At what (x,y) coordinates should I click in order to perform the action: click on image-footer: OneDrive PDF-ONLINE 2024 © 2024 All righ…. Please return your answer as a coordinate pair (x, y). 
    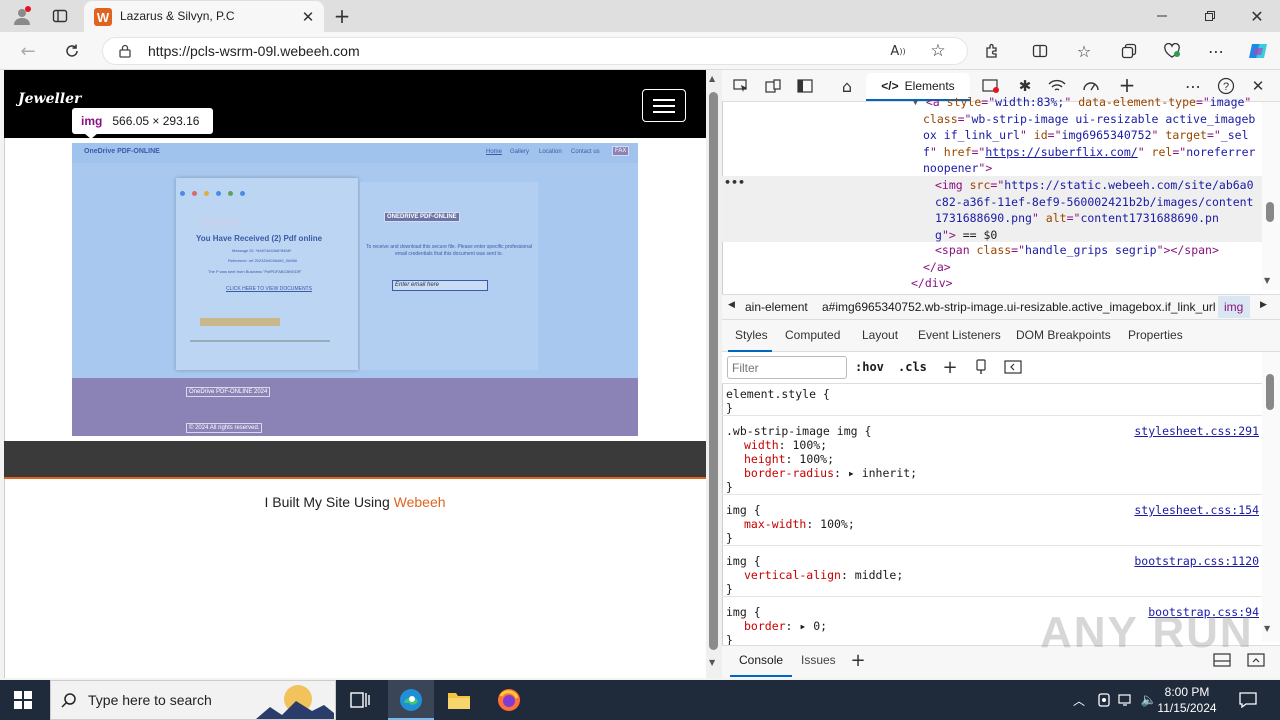
    Looking at the image, I should click on (355, 407).